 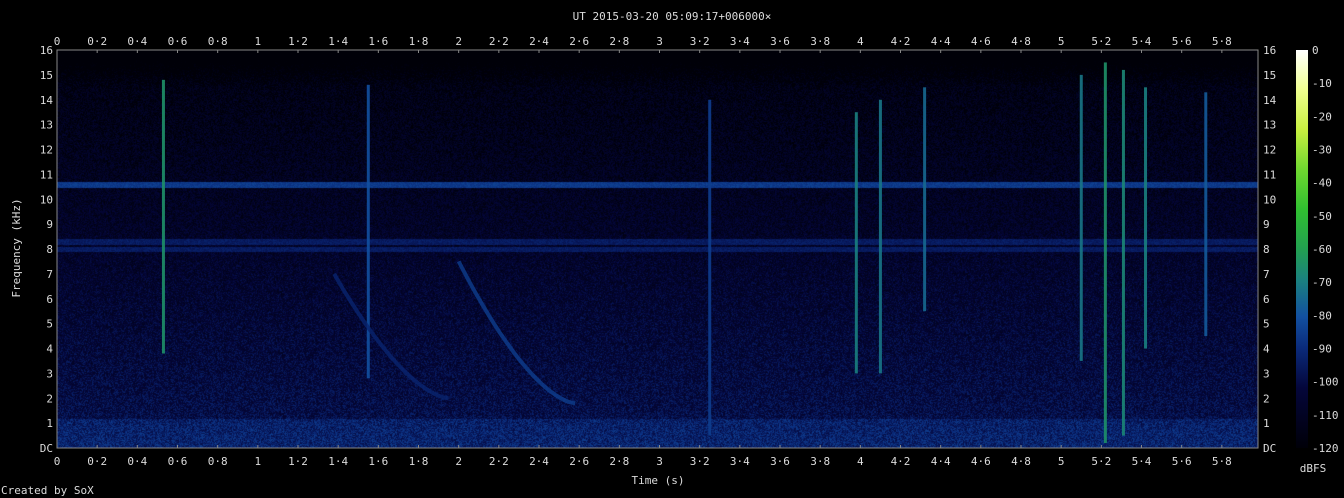 I want to click on y-tick-label-left: 7, so click(x=49, y=274).